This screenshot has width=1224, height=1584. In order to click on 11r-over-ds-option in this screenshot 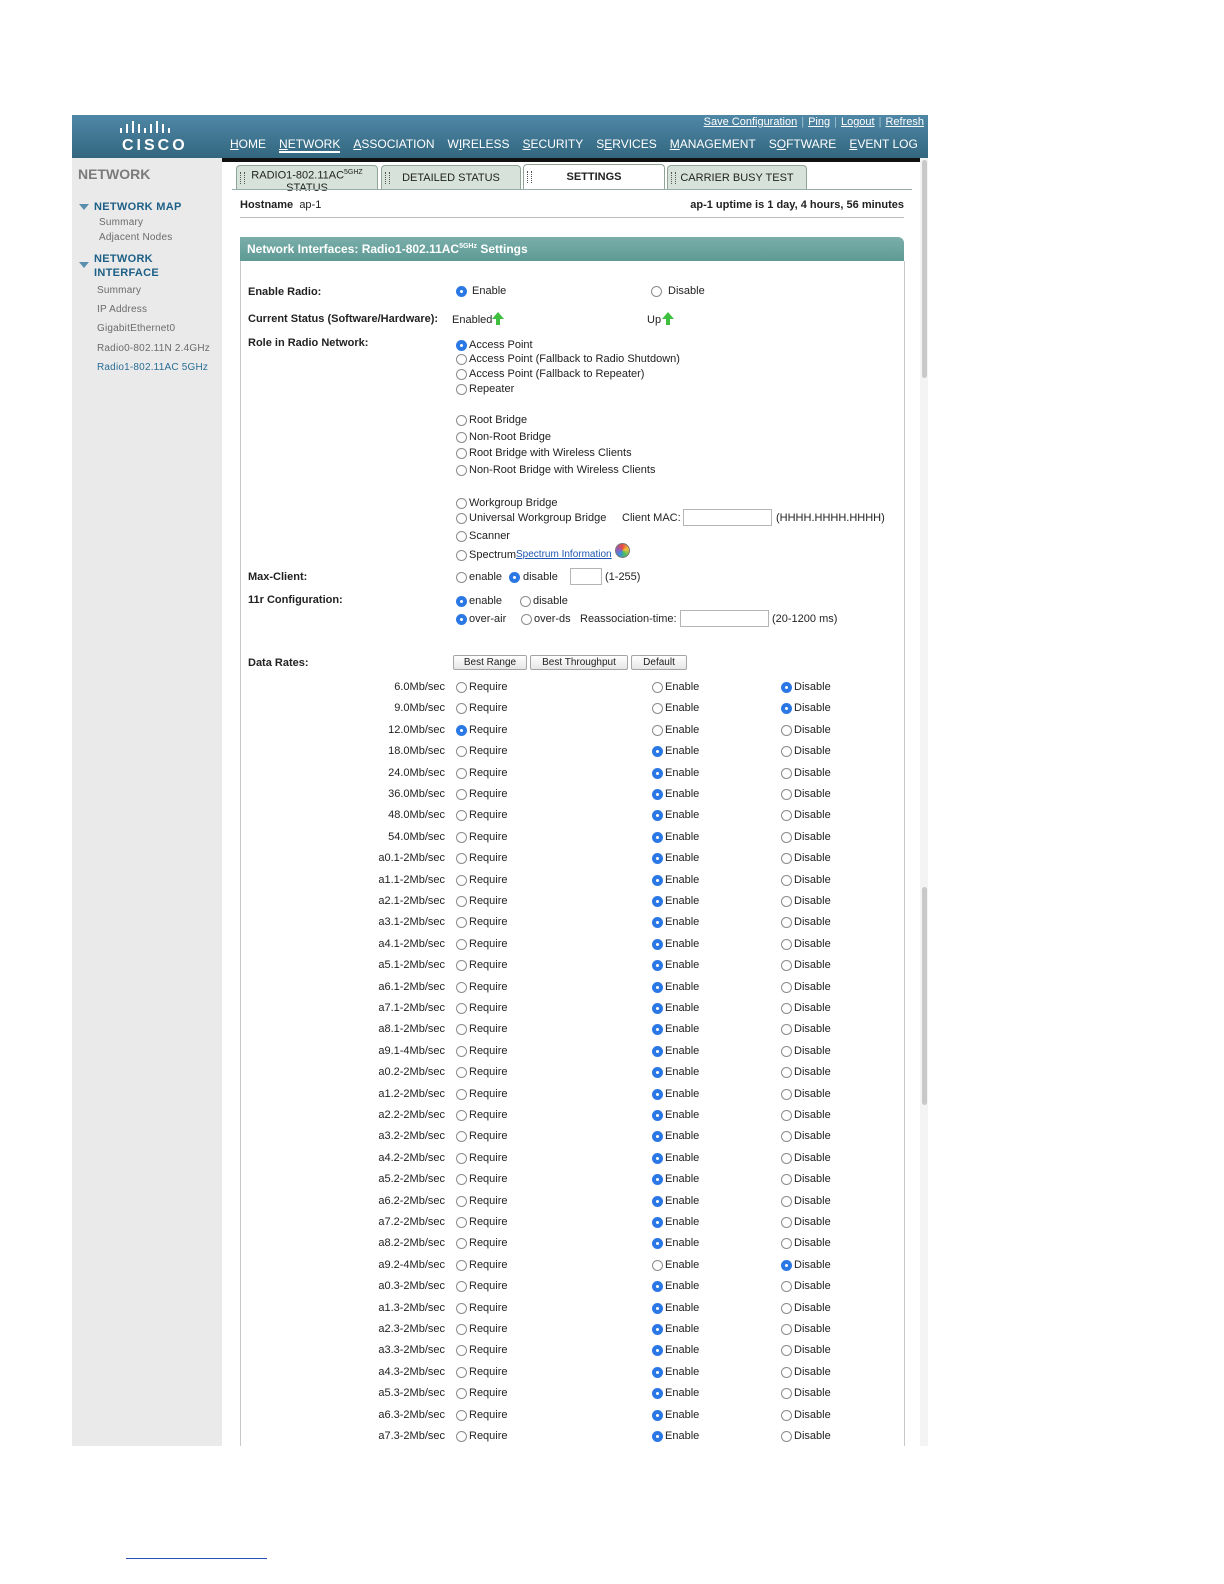, I will do `click(526, 619)`.